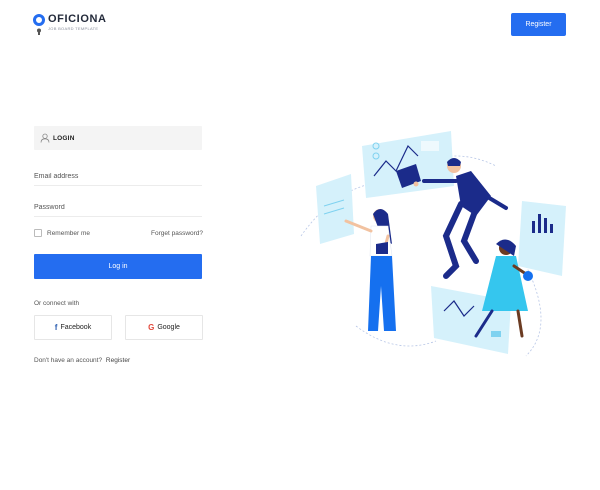 The image size is (600, 490). I want to click on remember-label: Remember me, so click(68, 233).